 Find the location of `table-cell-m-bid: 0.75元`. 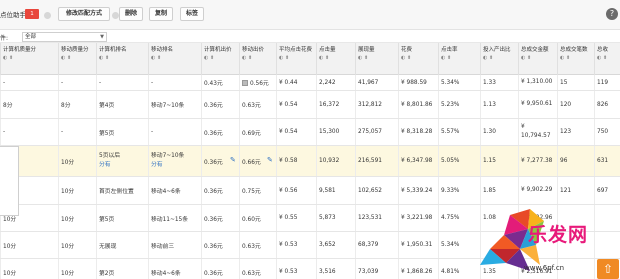

table-cell-m-bid: 0.75元 is located at coordinates (257, 190).